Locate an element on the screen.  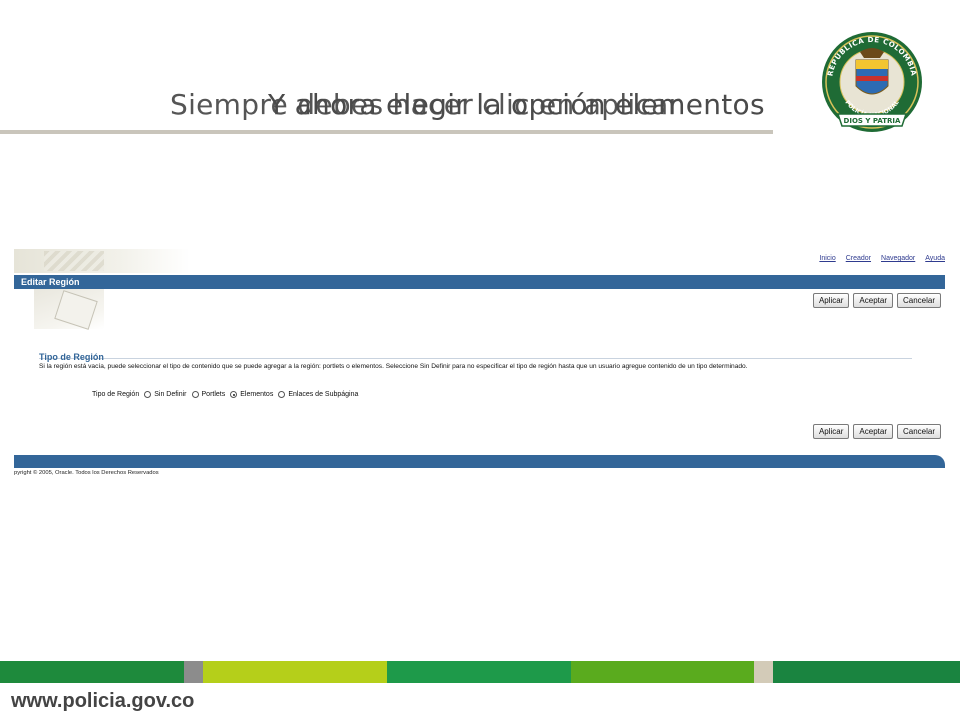
radio-option-enlaces-subpagina: Enlaces de Subpágina is located at coordinates (318, 394).